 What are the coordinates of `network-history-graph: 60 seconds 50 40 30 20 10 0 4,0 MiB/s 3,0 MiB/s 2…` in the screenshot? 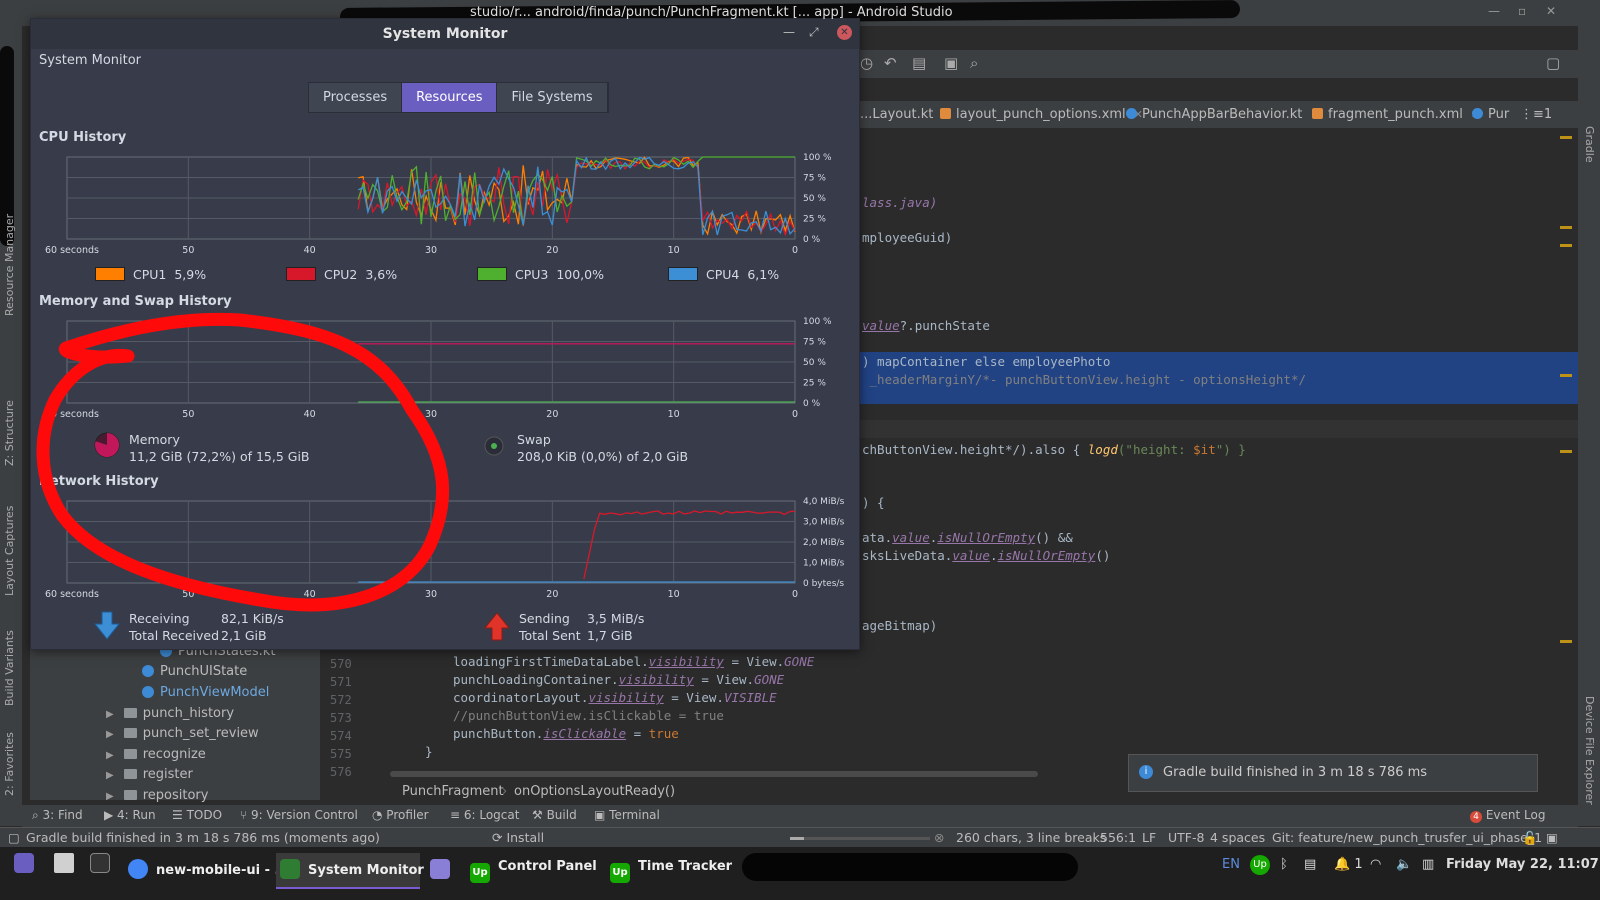 It's located at (445, 548).